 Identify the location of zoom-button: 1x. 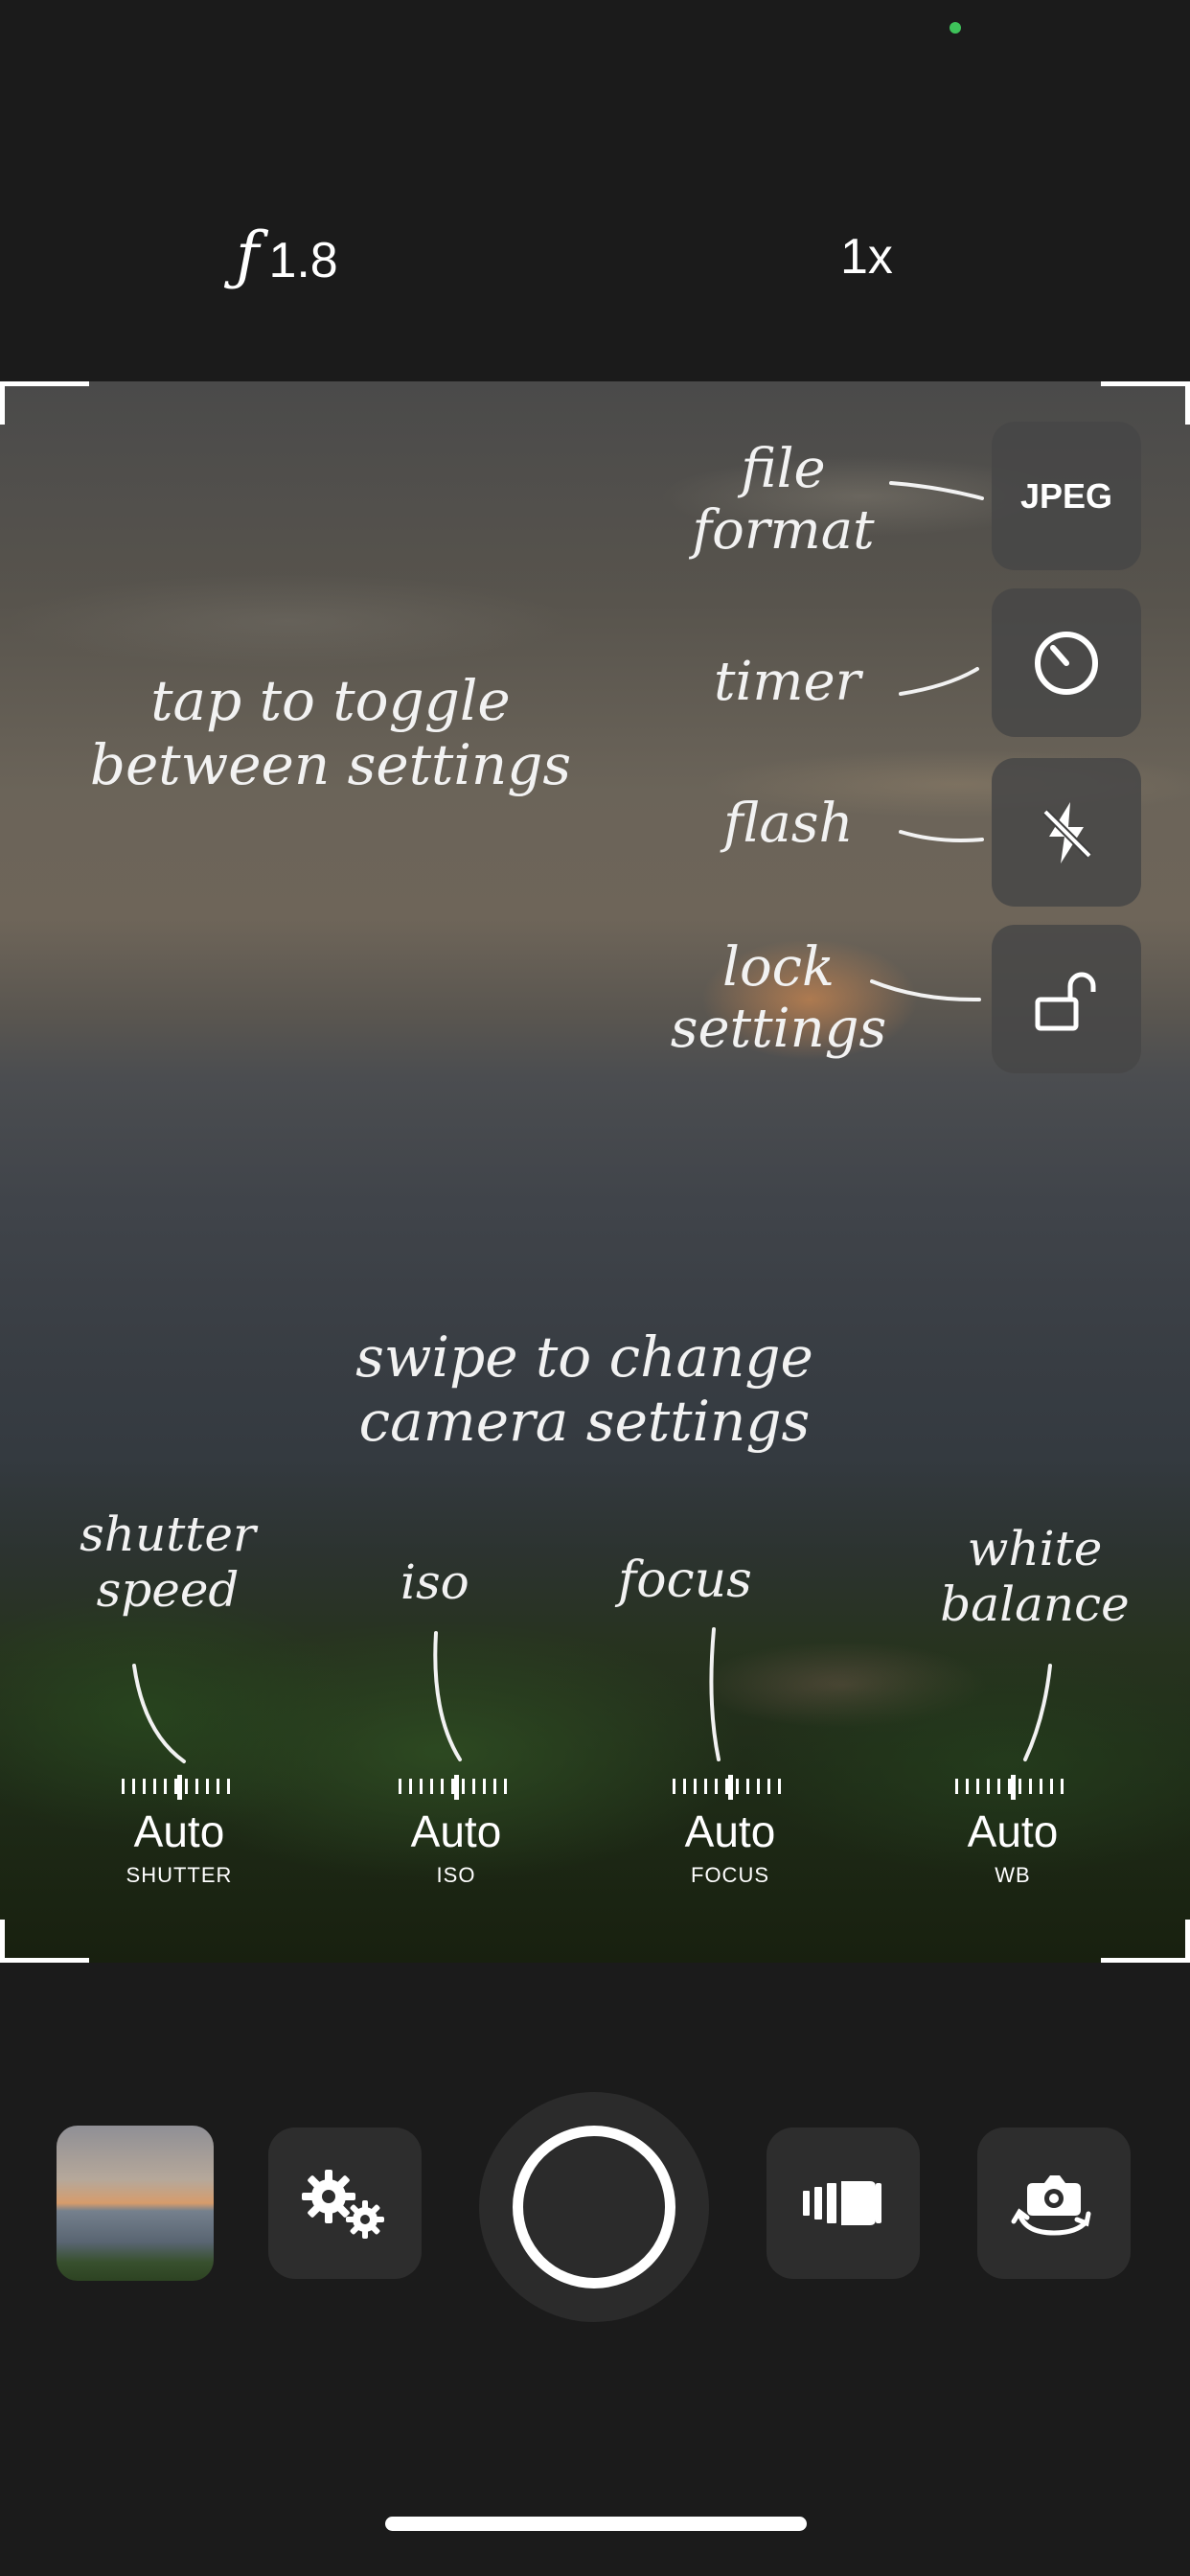
(867, 257).